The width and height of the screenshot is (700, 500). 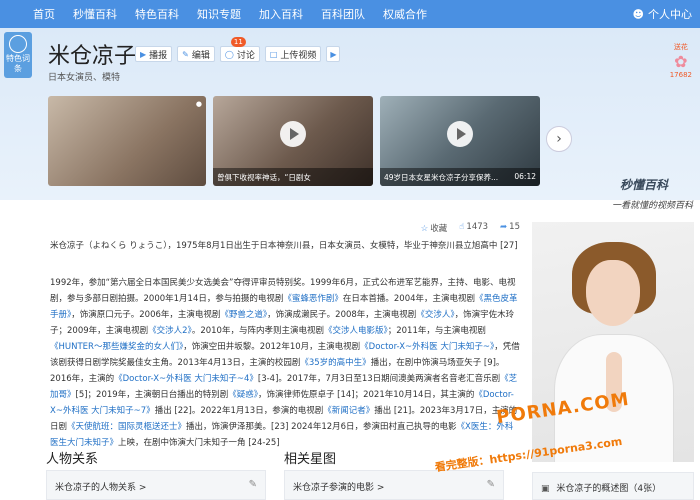 I want to click on nav-item-join: 加入百科, so click(x=281, y=14).